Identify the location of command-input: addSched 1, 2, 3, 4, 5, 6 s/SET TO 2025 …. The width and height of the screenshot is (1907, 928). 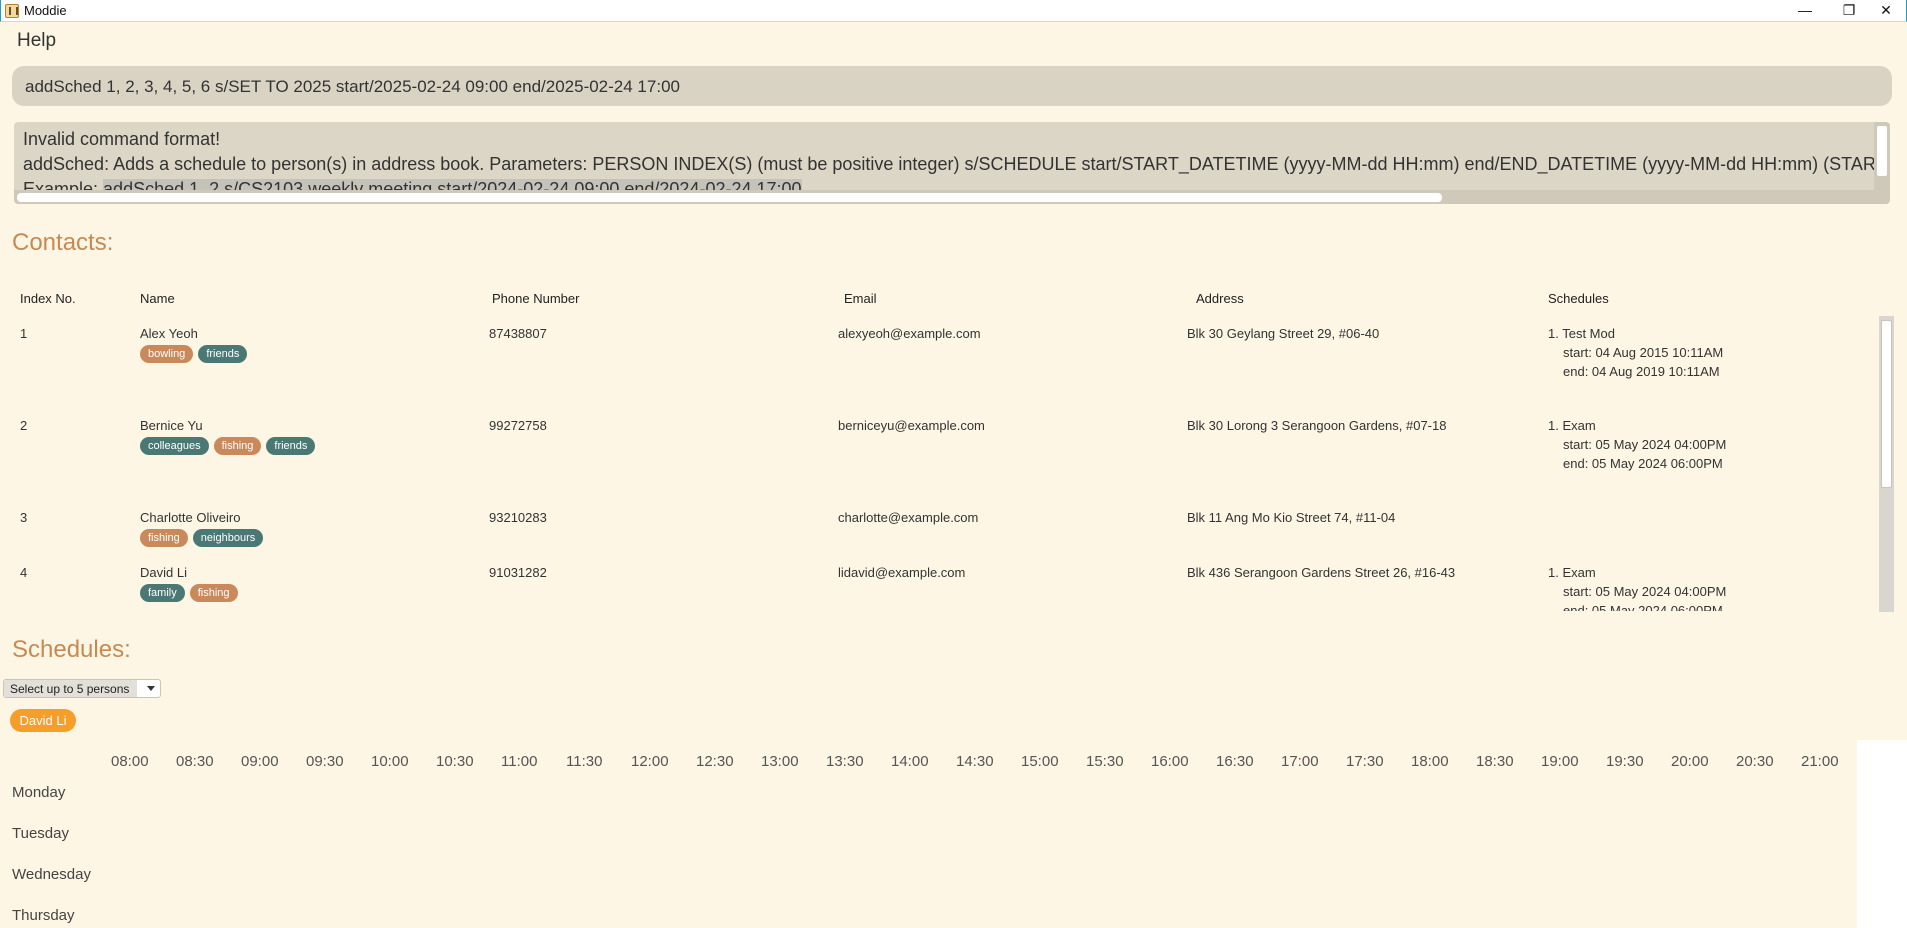
(952, 86).